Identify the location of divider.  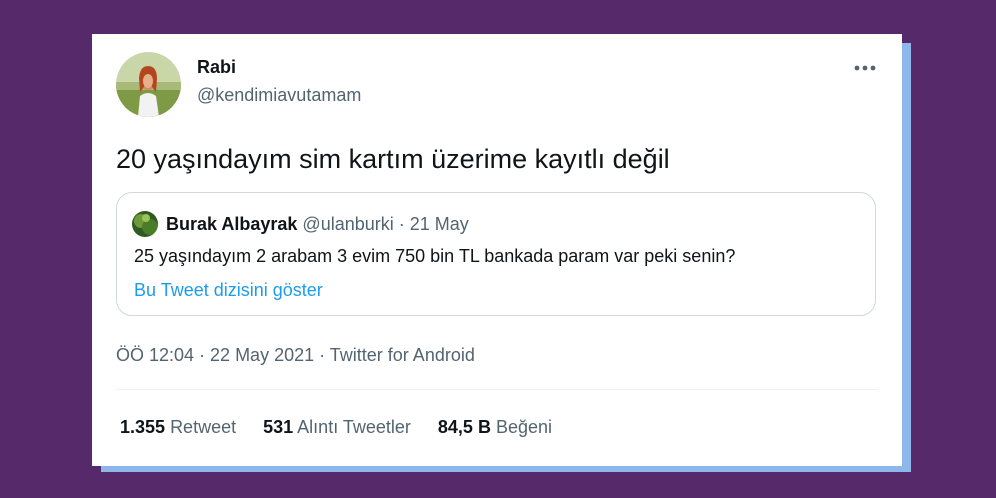
(497, 389).